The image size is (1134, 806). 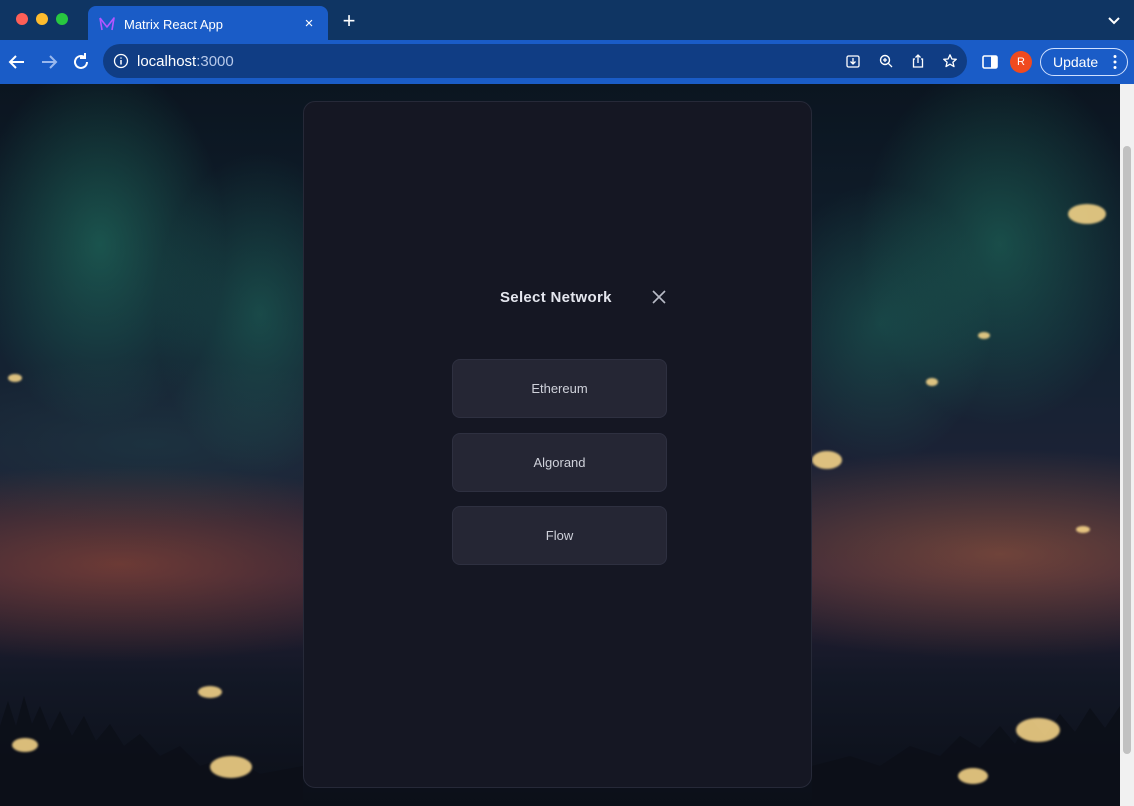 I want to click on network-label: Algorand, so click(x=559, y=462).